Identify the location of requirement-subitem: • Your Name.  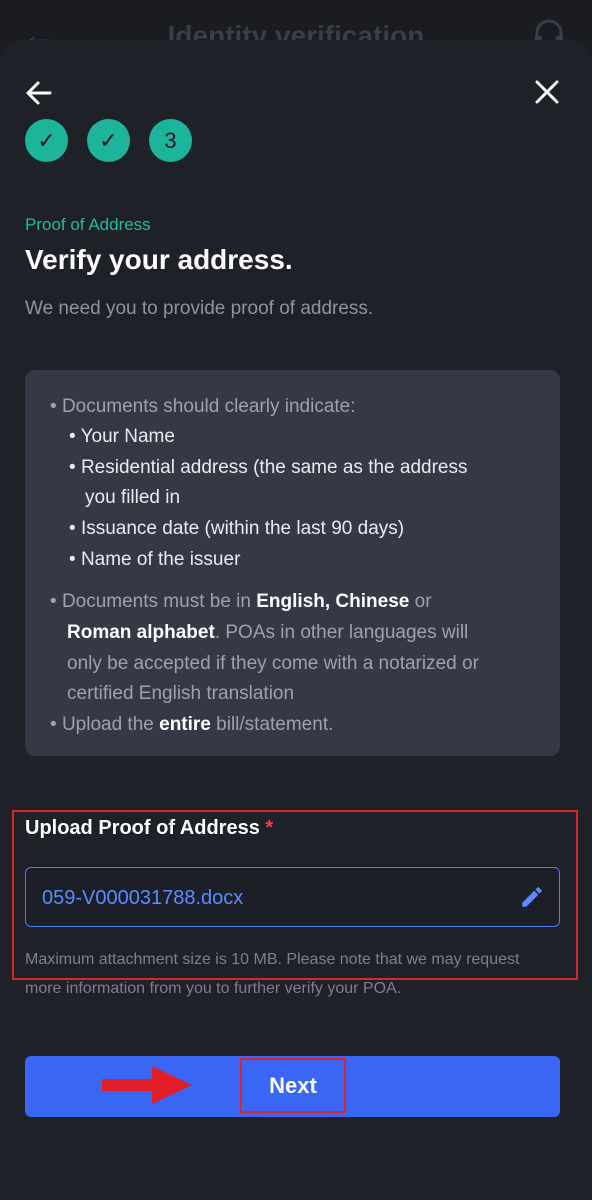
(122, 436).